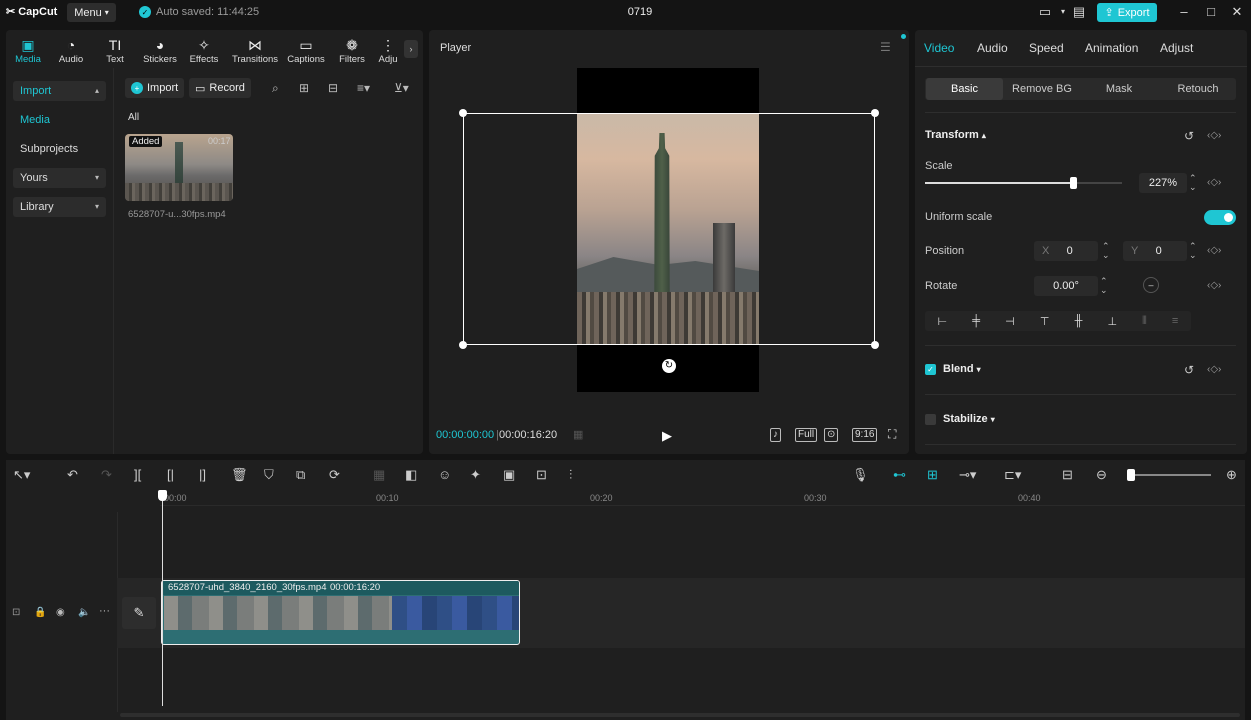  I want to click on magnet-icon: ⊷, so click(899, 475).